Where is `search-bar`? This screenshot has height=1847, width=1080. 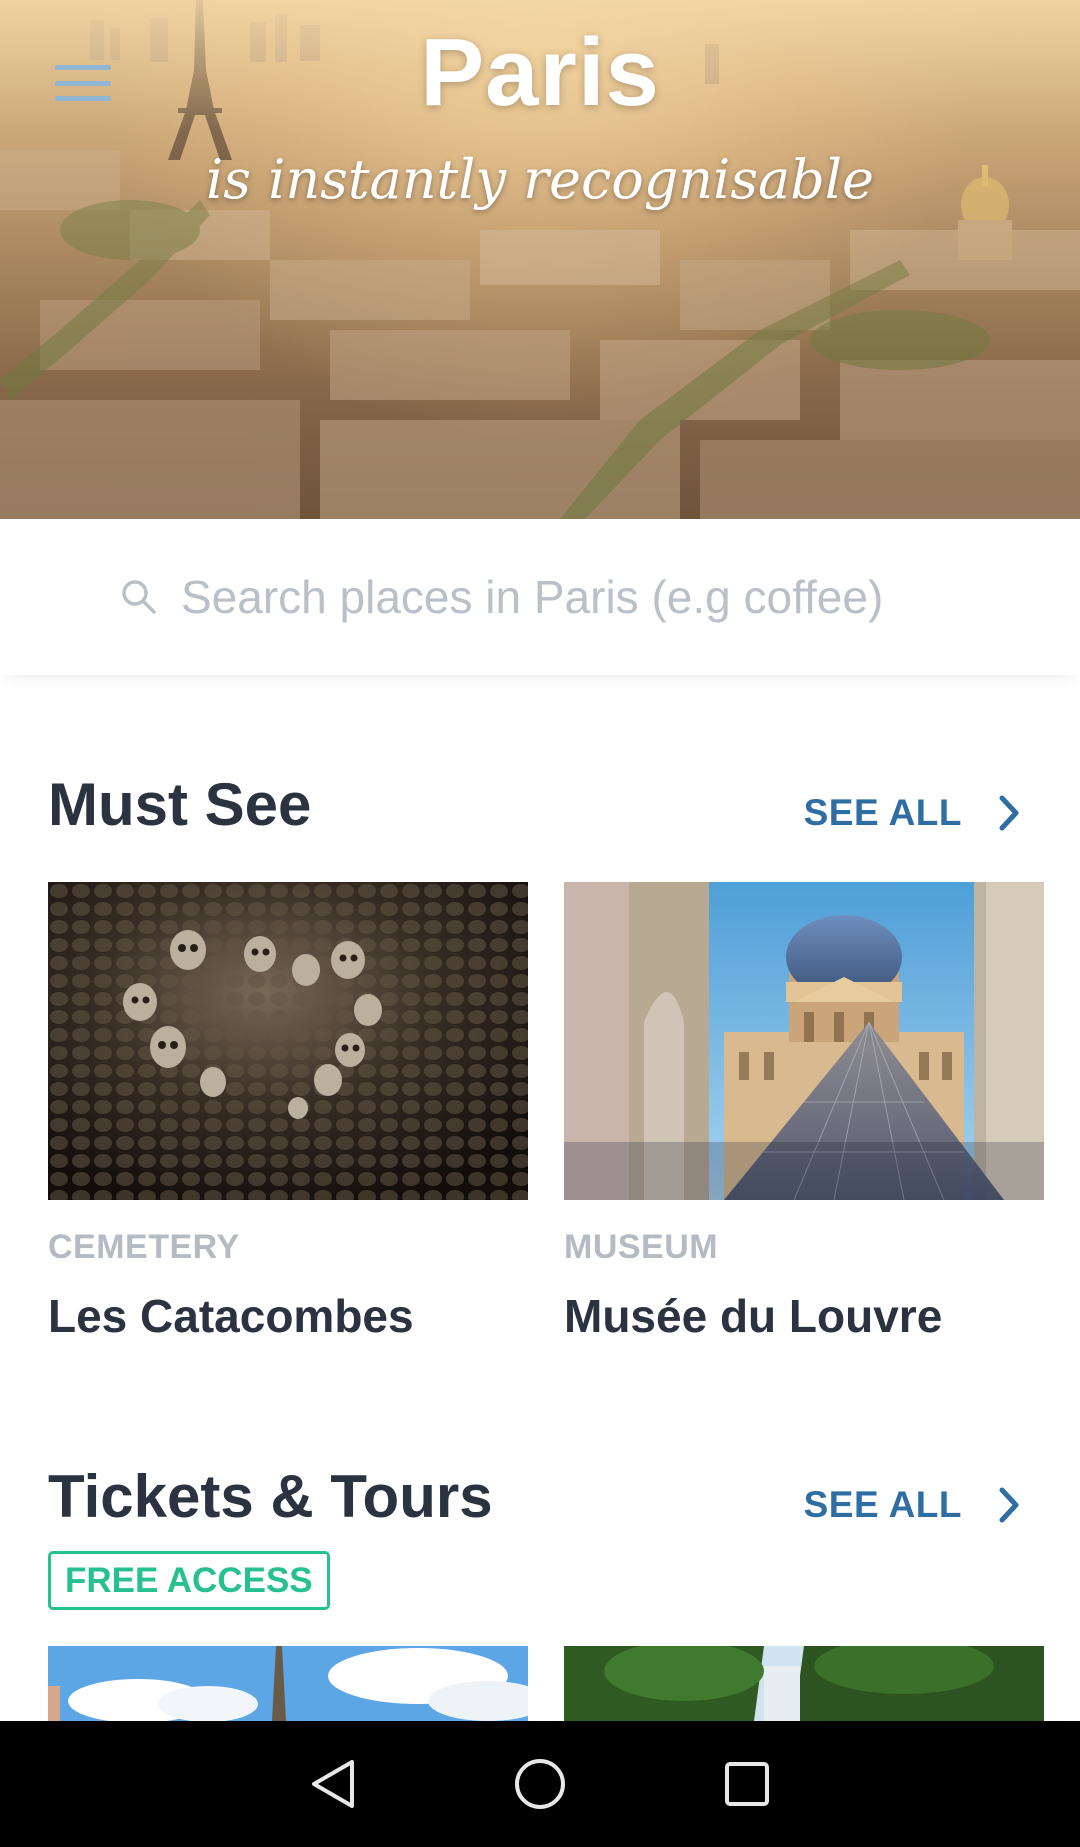 search-bar is located at coordinates (540, 597).